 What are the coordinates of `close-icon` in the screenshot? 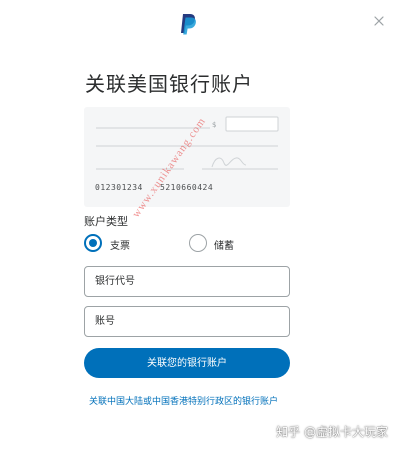 It's located at (379, 21).